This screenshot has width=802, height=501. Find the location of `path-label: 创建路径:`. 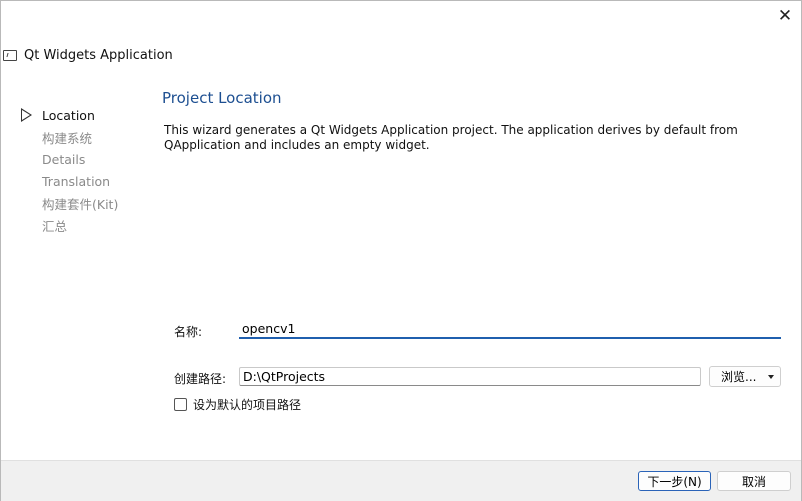

path-label: 创建路径: is located at coordinates (200, 379).